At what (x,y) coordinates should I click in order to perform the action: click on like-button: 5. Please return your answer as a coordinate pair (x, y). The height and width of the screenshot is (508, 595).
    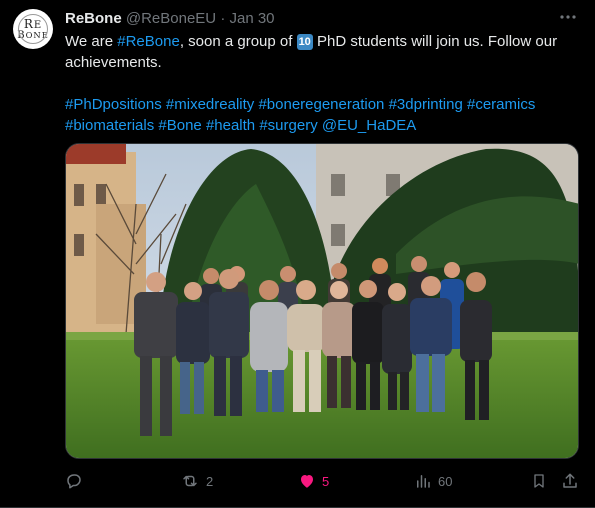
    Looking at the image, I should click on (313, 481).